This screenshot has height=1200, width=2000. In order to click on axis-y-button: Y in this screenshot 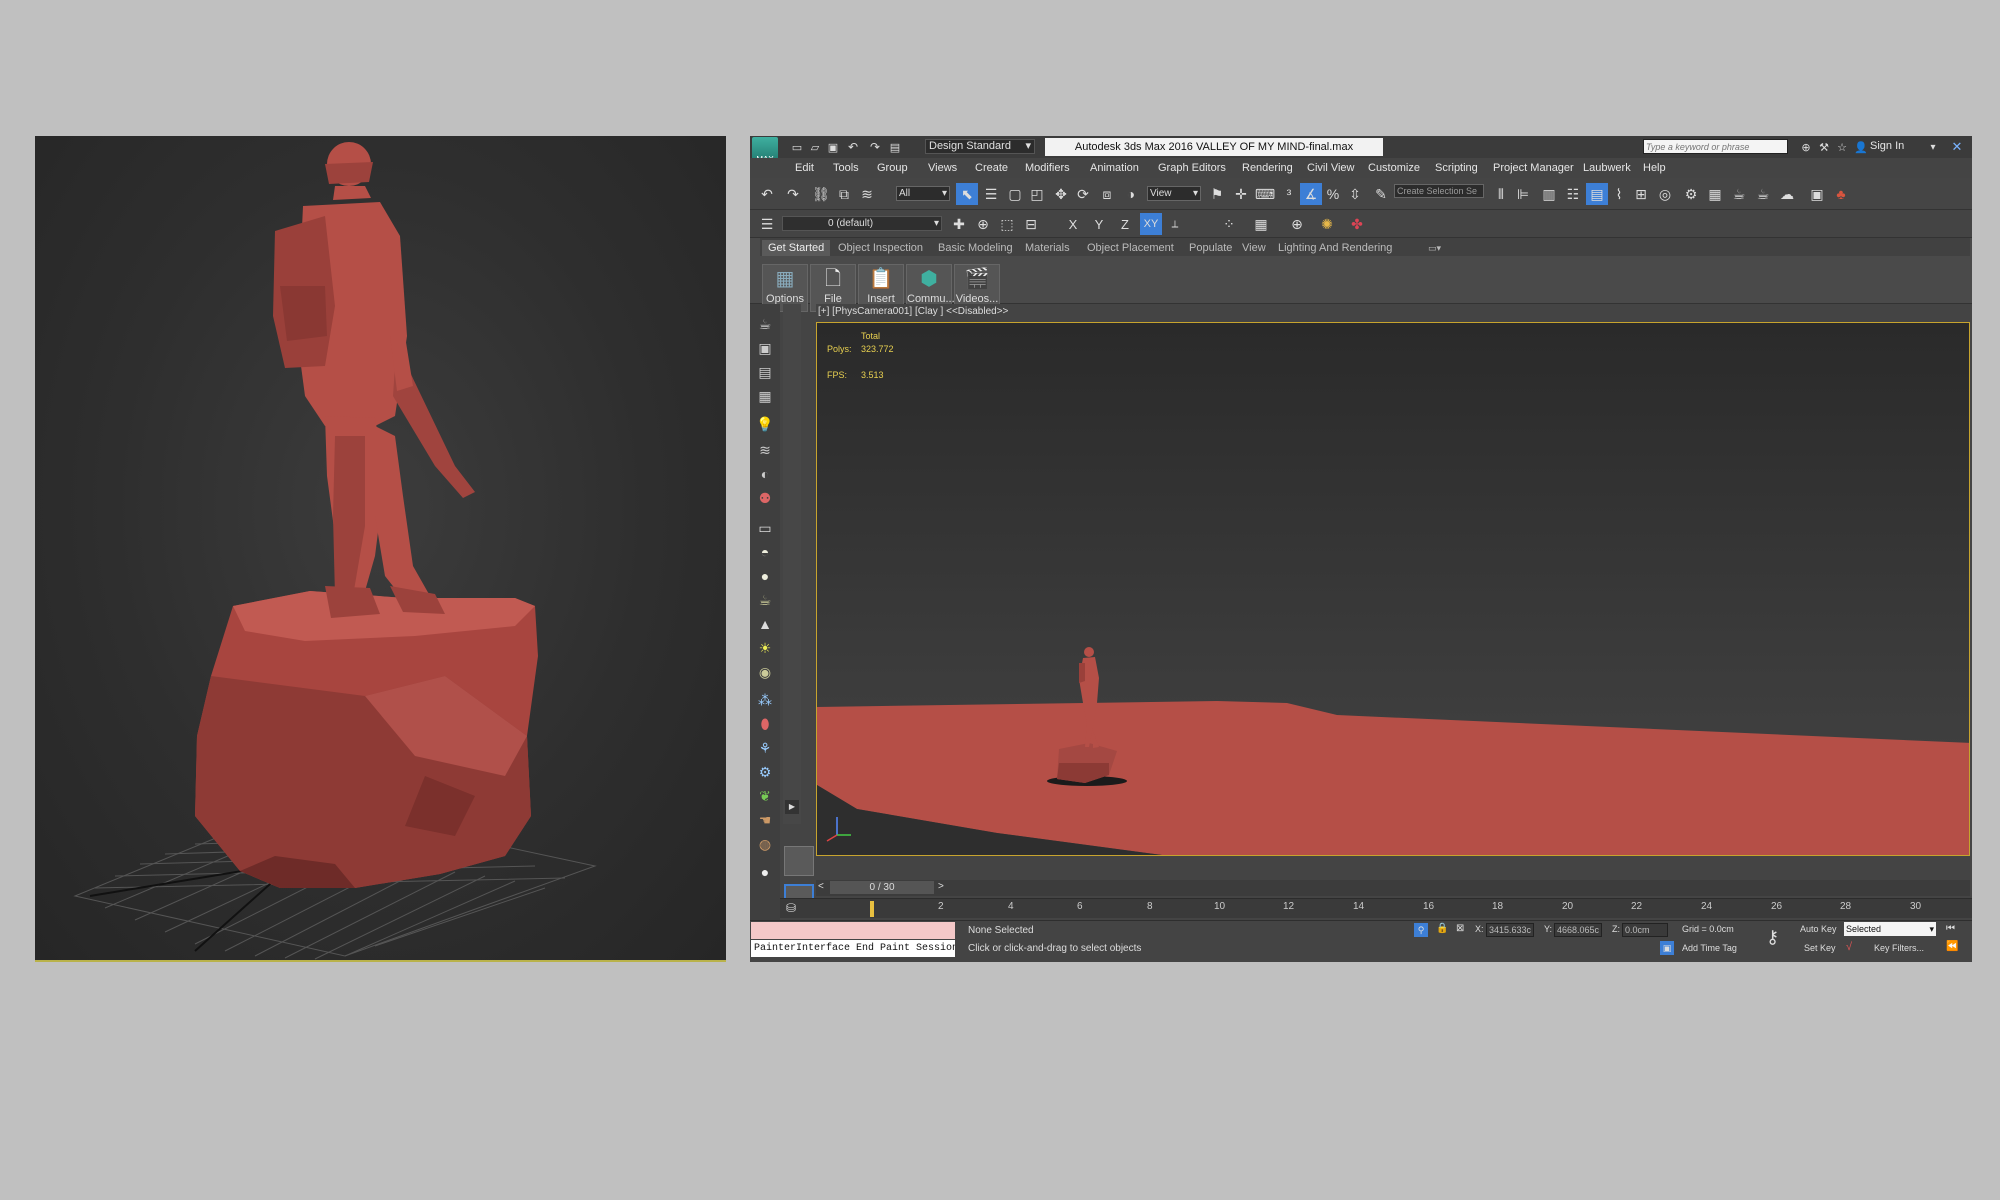, I will do `click(1099, 224)`.